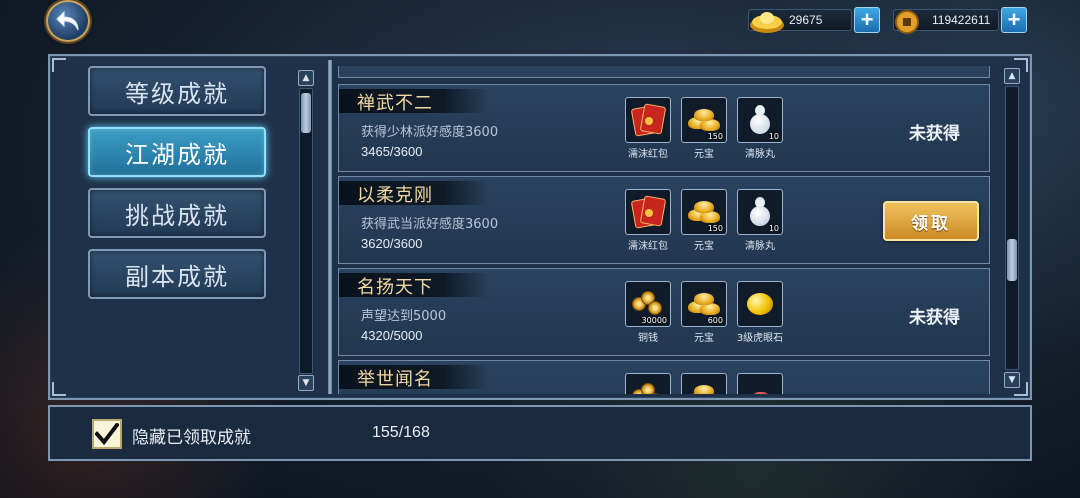 The width and height of the screenshot is (1080, 498). Describe the element at coordinates (1012, 228) in the screenshot. I see `list-scrollbar` at that location.